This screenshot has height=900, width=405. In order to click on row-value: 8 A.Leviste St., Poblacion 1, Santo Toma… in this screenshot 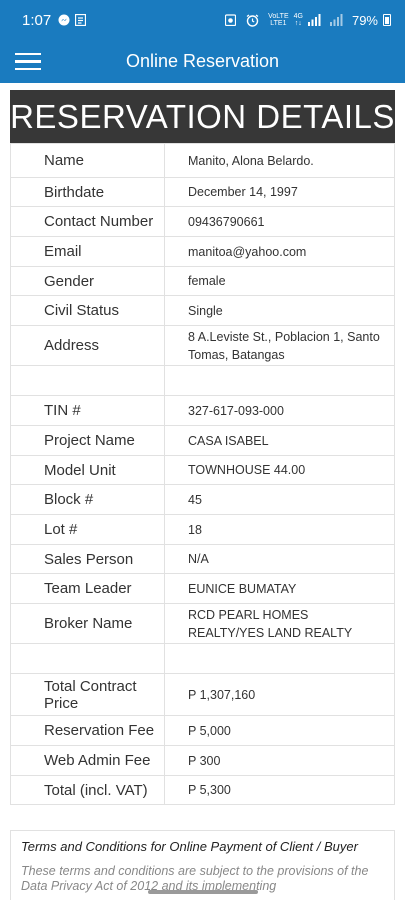, I will do `click(279, 345)`.